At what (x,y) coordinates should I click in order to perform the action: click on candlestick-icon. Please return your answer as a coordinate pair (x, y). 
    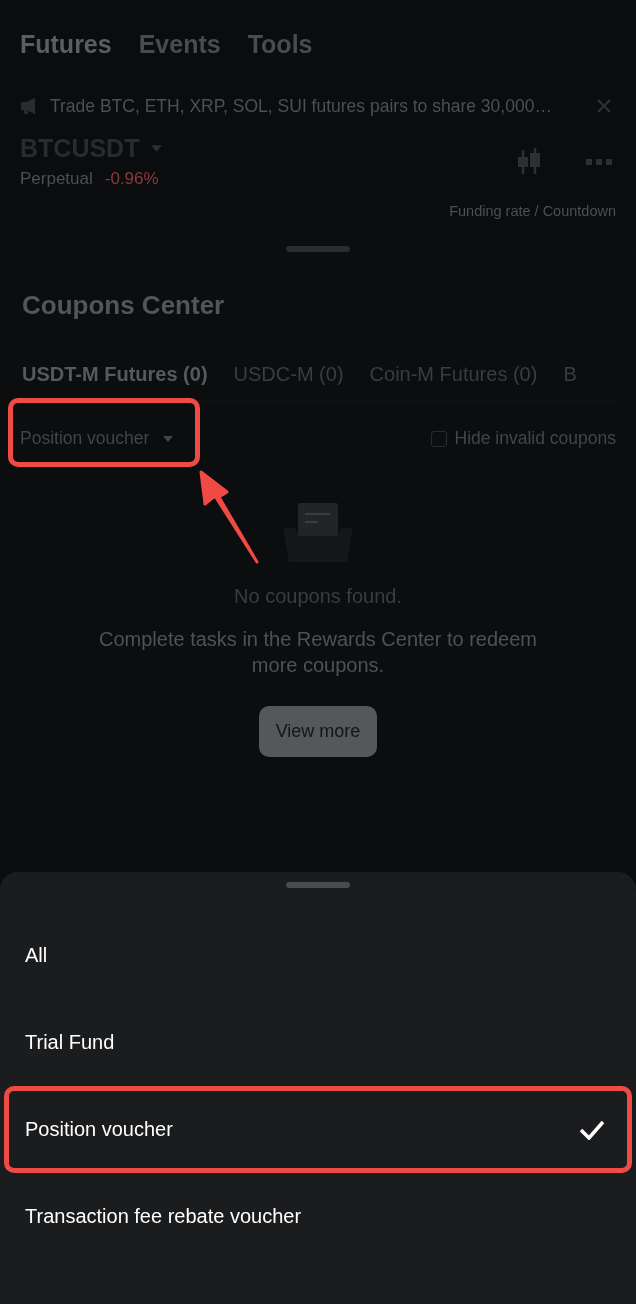
    Looking at the image, I should click on (529, 161).